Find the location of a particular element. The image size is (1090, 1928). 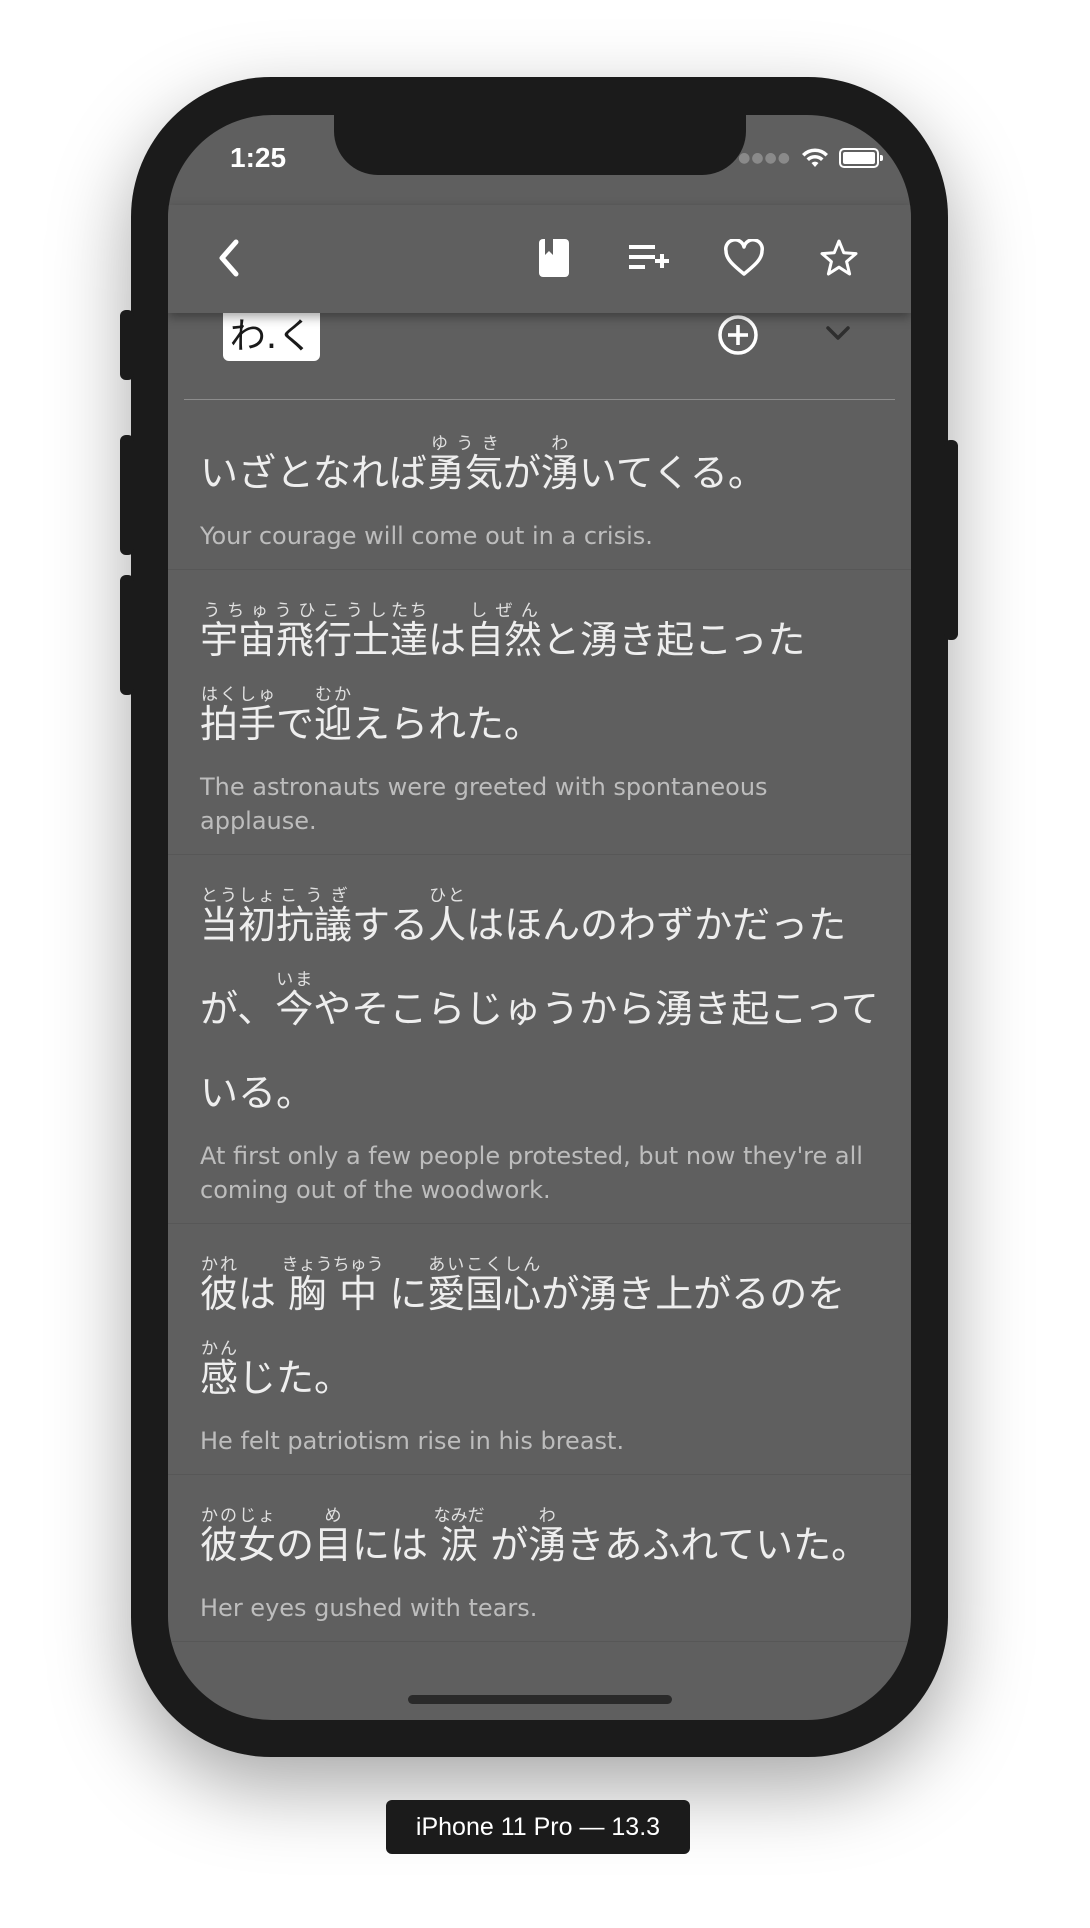

japanese-text: には is located at coordinates (396, 1545).